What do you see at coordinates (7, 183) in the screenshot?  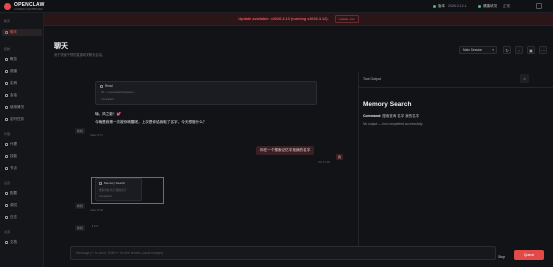 I see `sidebar-group-label: 设置` at bounding box center [7, 183].